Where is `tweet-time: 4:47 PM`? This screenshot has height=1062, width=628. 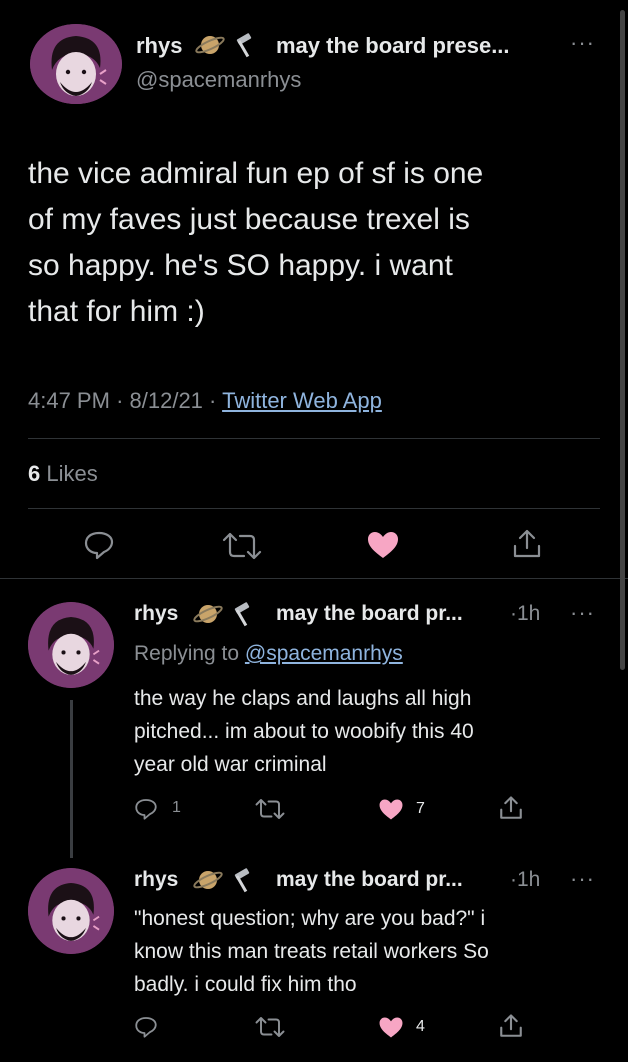
tweet-time: 4:47 PM is located at coordinates (69, 400).